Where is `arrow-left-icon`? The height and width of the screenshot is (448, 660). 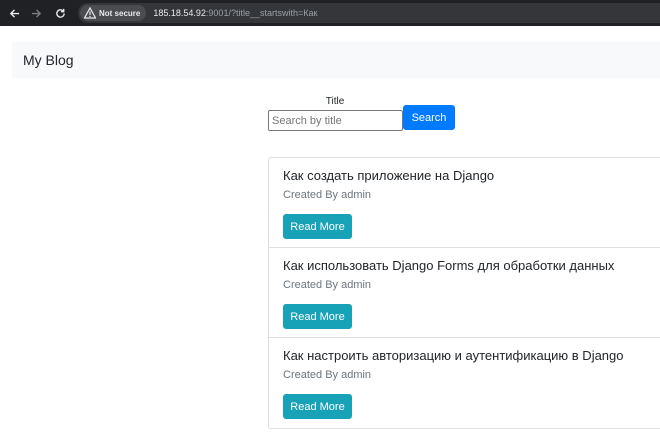
arrow-left-icon is located at coordinates (14, 13).